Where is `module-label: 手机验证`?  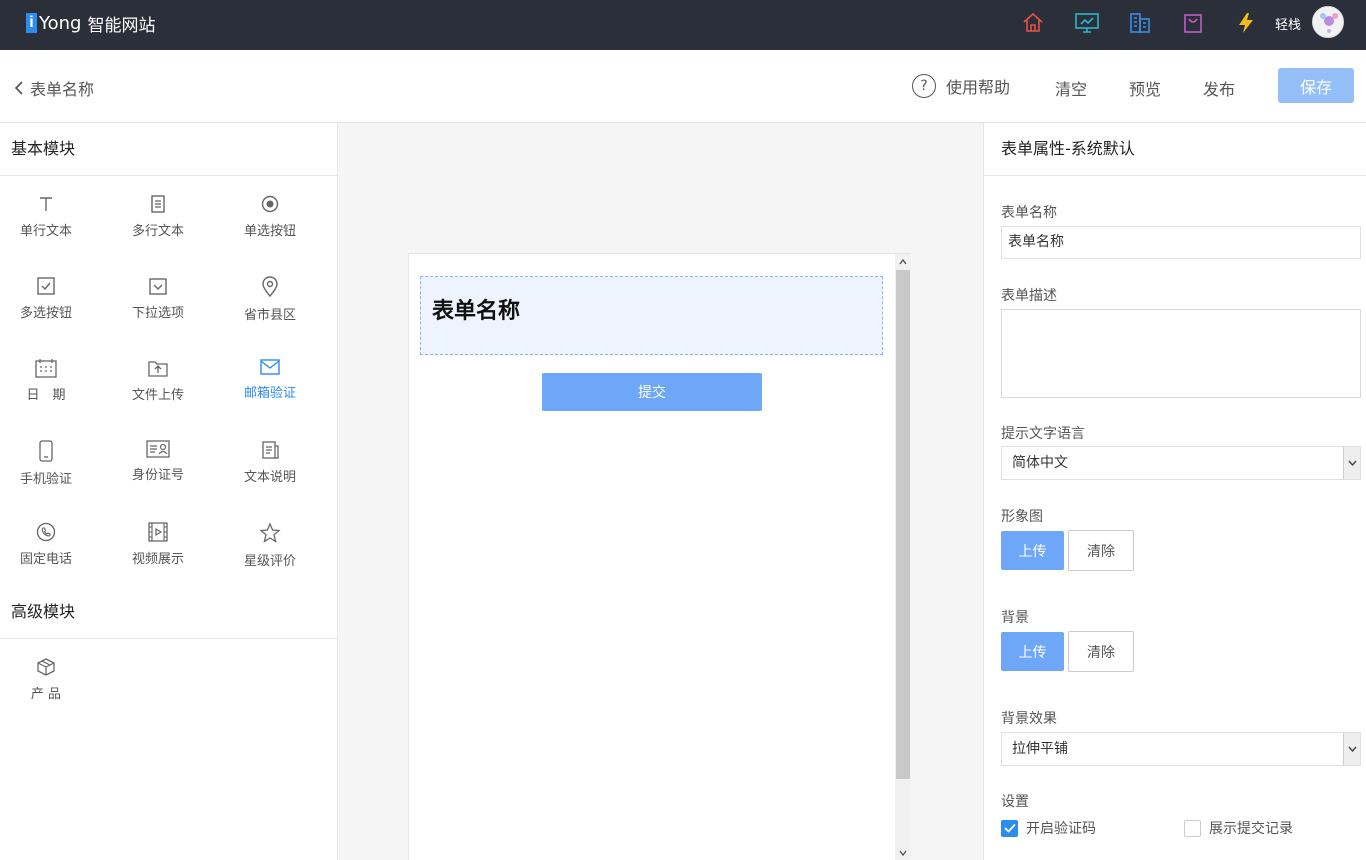
module-label: 手机验证 is located at coordinates (45, 479).